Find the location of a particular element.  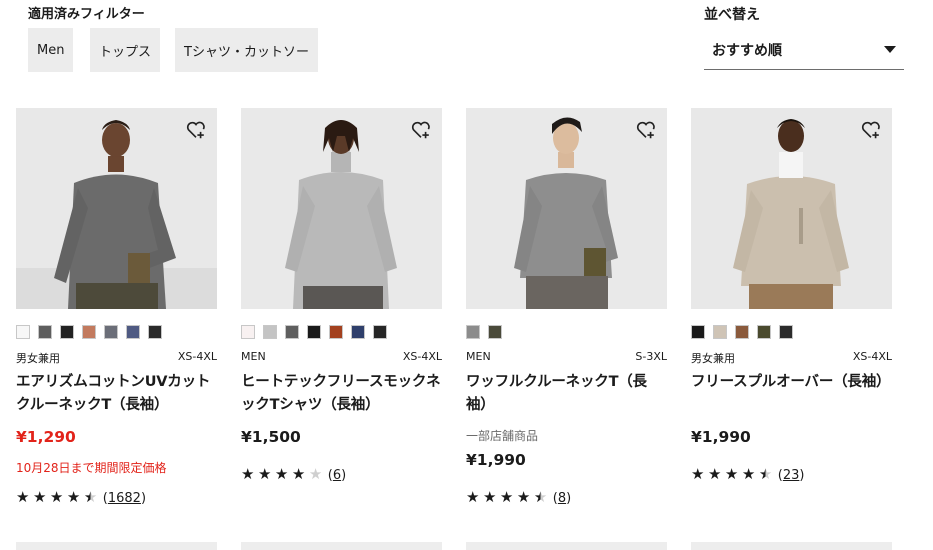

review-count: (1682) is located at coordinates (124, 498).